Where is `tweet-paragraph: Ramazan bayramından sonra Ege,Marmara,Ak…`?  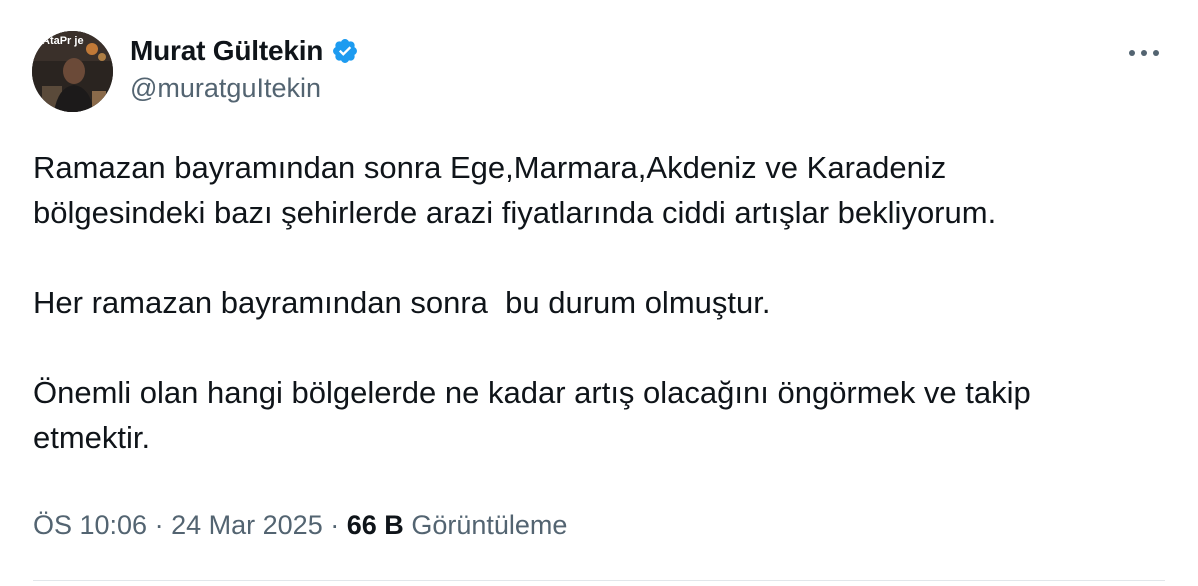
tweet-paragraph: Ramazan bayramından sonra Ege,Marmara,Ak… is located at coordinates (515, 190).